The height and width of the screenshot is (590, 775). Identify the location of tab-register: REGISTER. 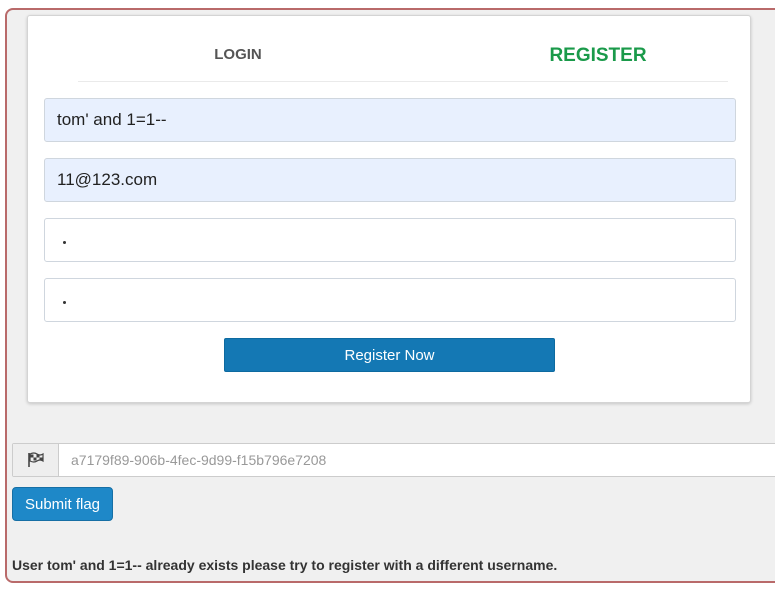
(598, 56).